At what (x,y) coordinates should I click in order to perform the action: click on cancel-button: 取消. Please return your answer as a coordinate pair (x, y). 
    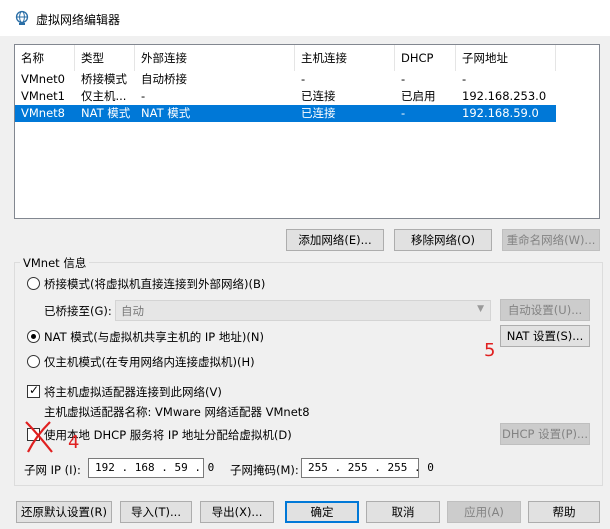
    Looking at the image, I should click on (403, 512).